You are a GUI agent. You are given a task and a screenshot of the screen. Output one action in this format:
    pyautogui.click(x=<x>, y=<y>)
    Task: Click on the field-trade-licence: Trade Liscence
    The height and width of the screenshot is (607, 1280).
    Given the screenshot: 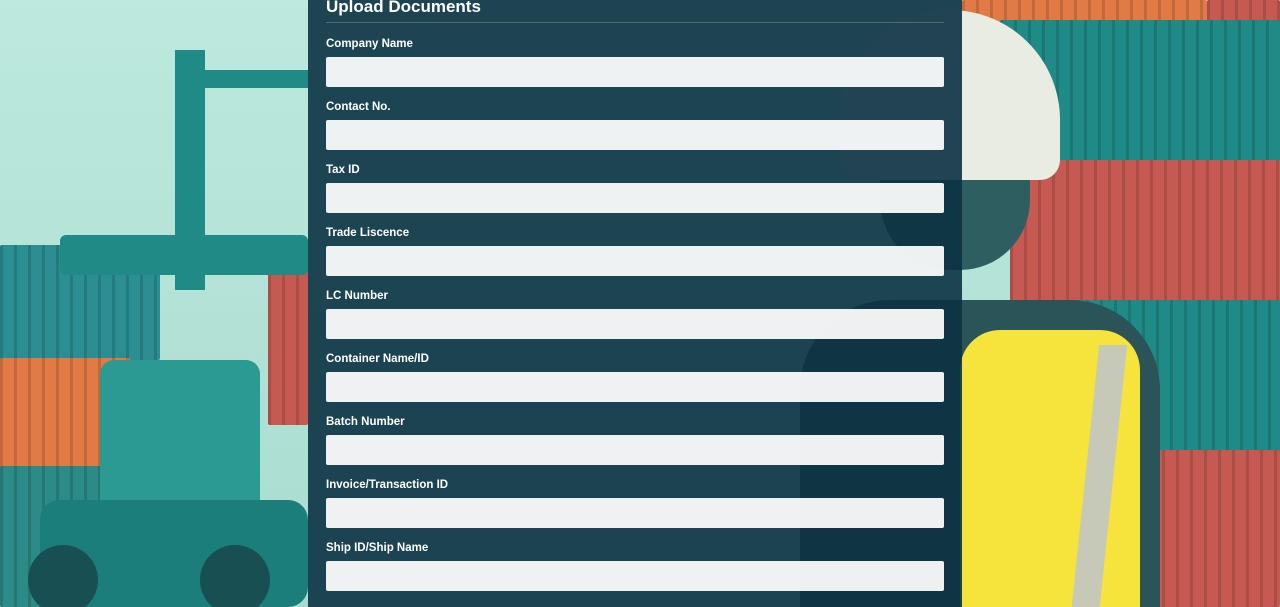 What is the action you would take?
    pyautogui.click(x=635, y=251)
    